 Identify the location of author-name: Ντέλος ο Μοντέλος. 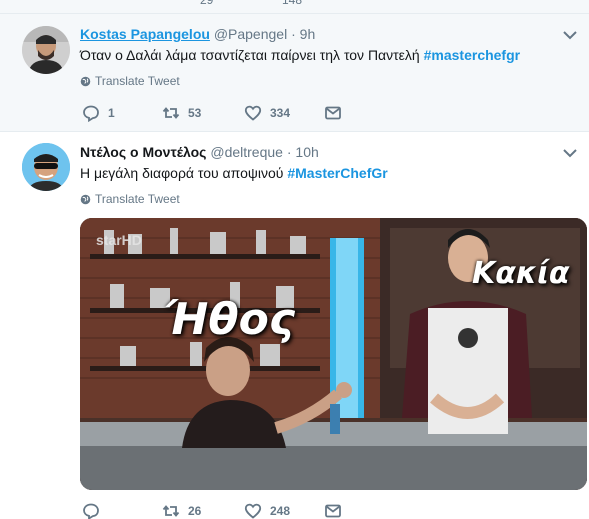
(143, 152).